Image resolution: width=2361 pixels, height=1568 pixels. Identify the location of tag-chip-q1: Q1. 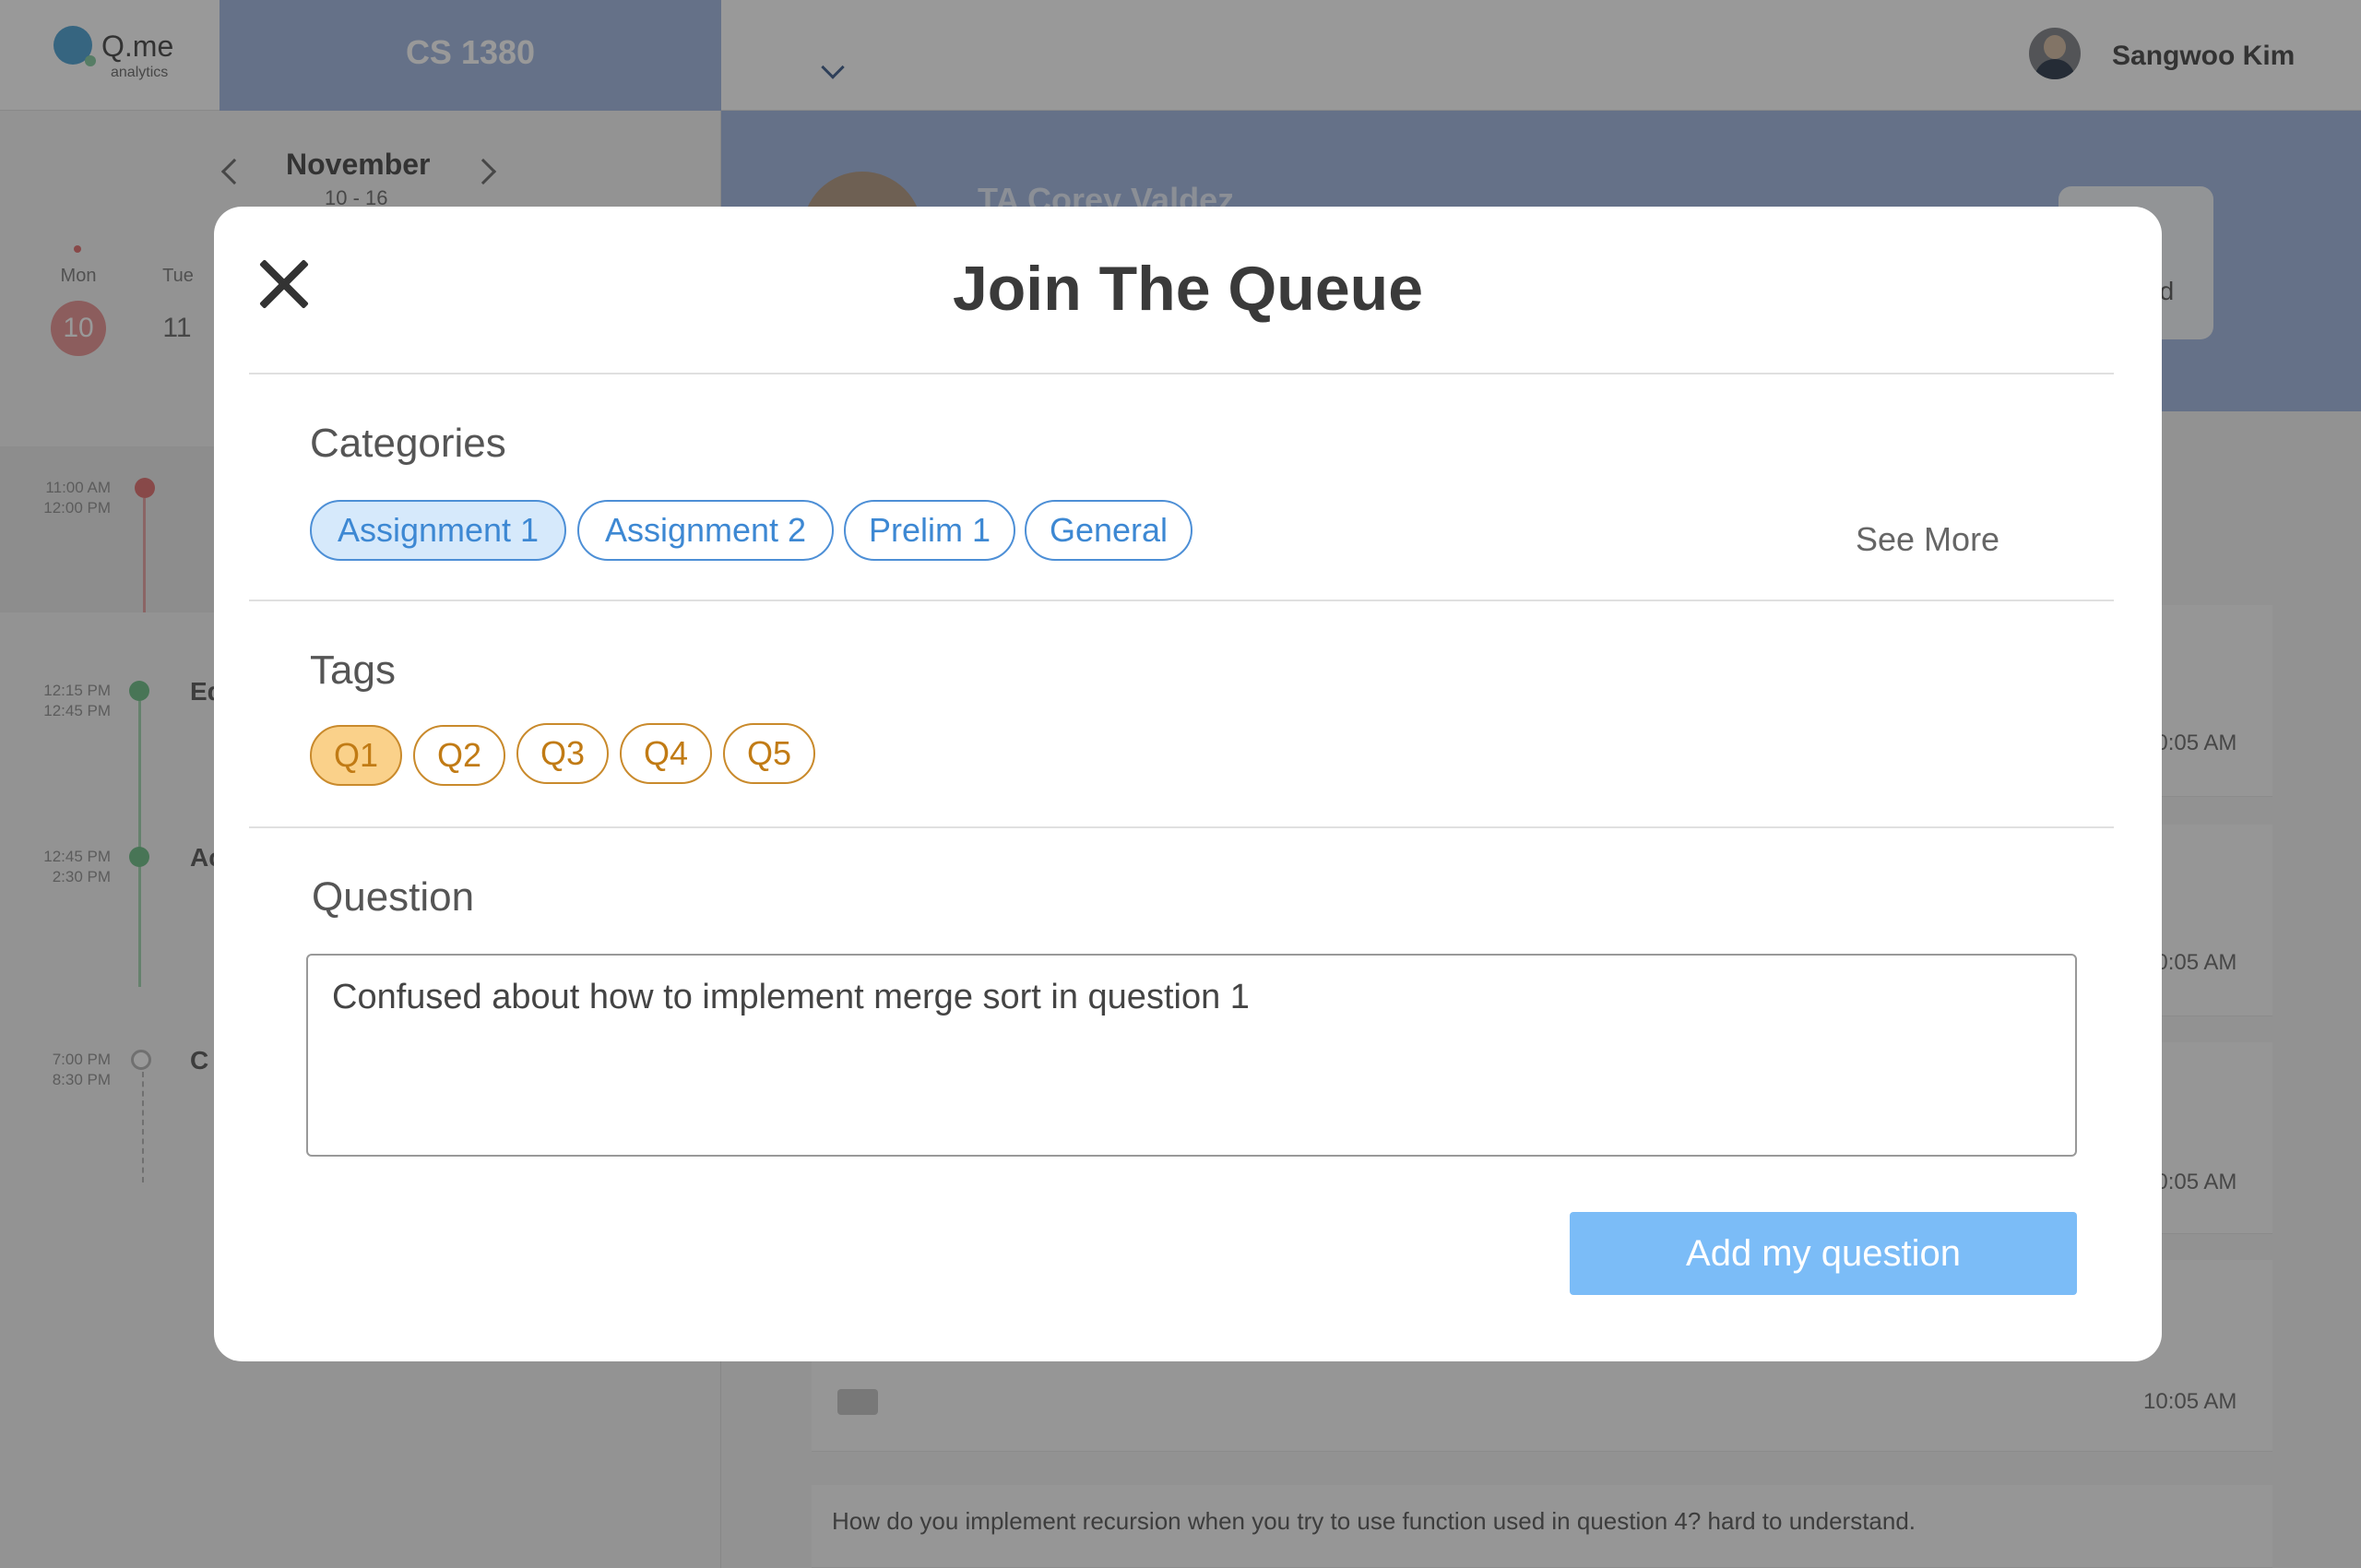
(356, 755).